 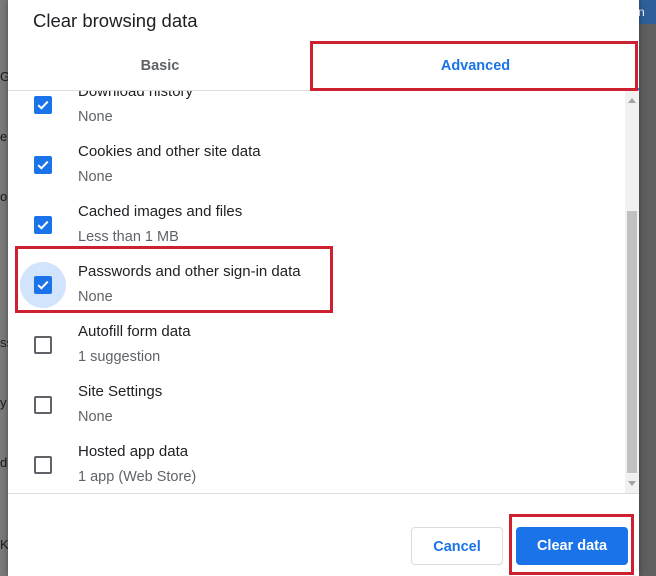 What do you see at coordinates (4, 463) in the screenshot?
I see `background-text-fragment: d` at bounding box center [4, 463].